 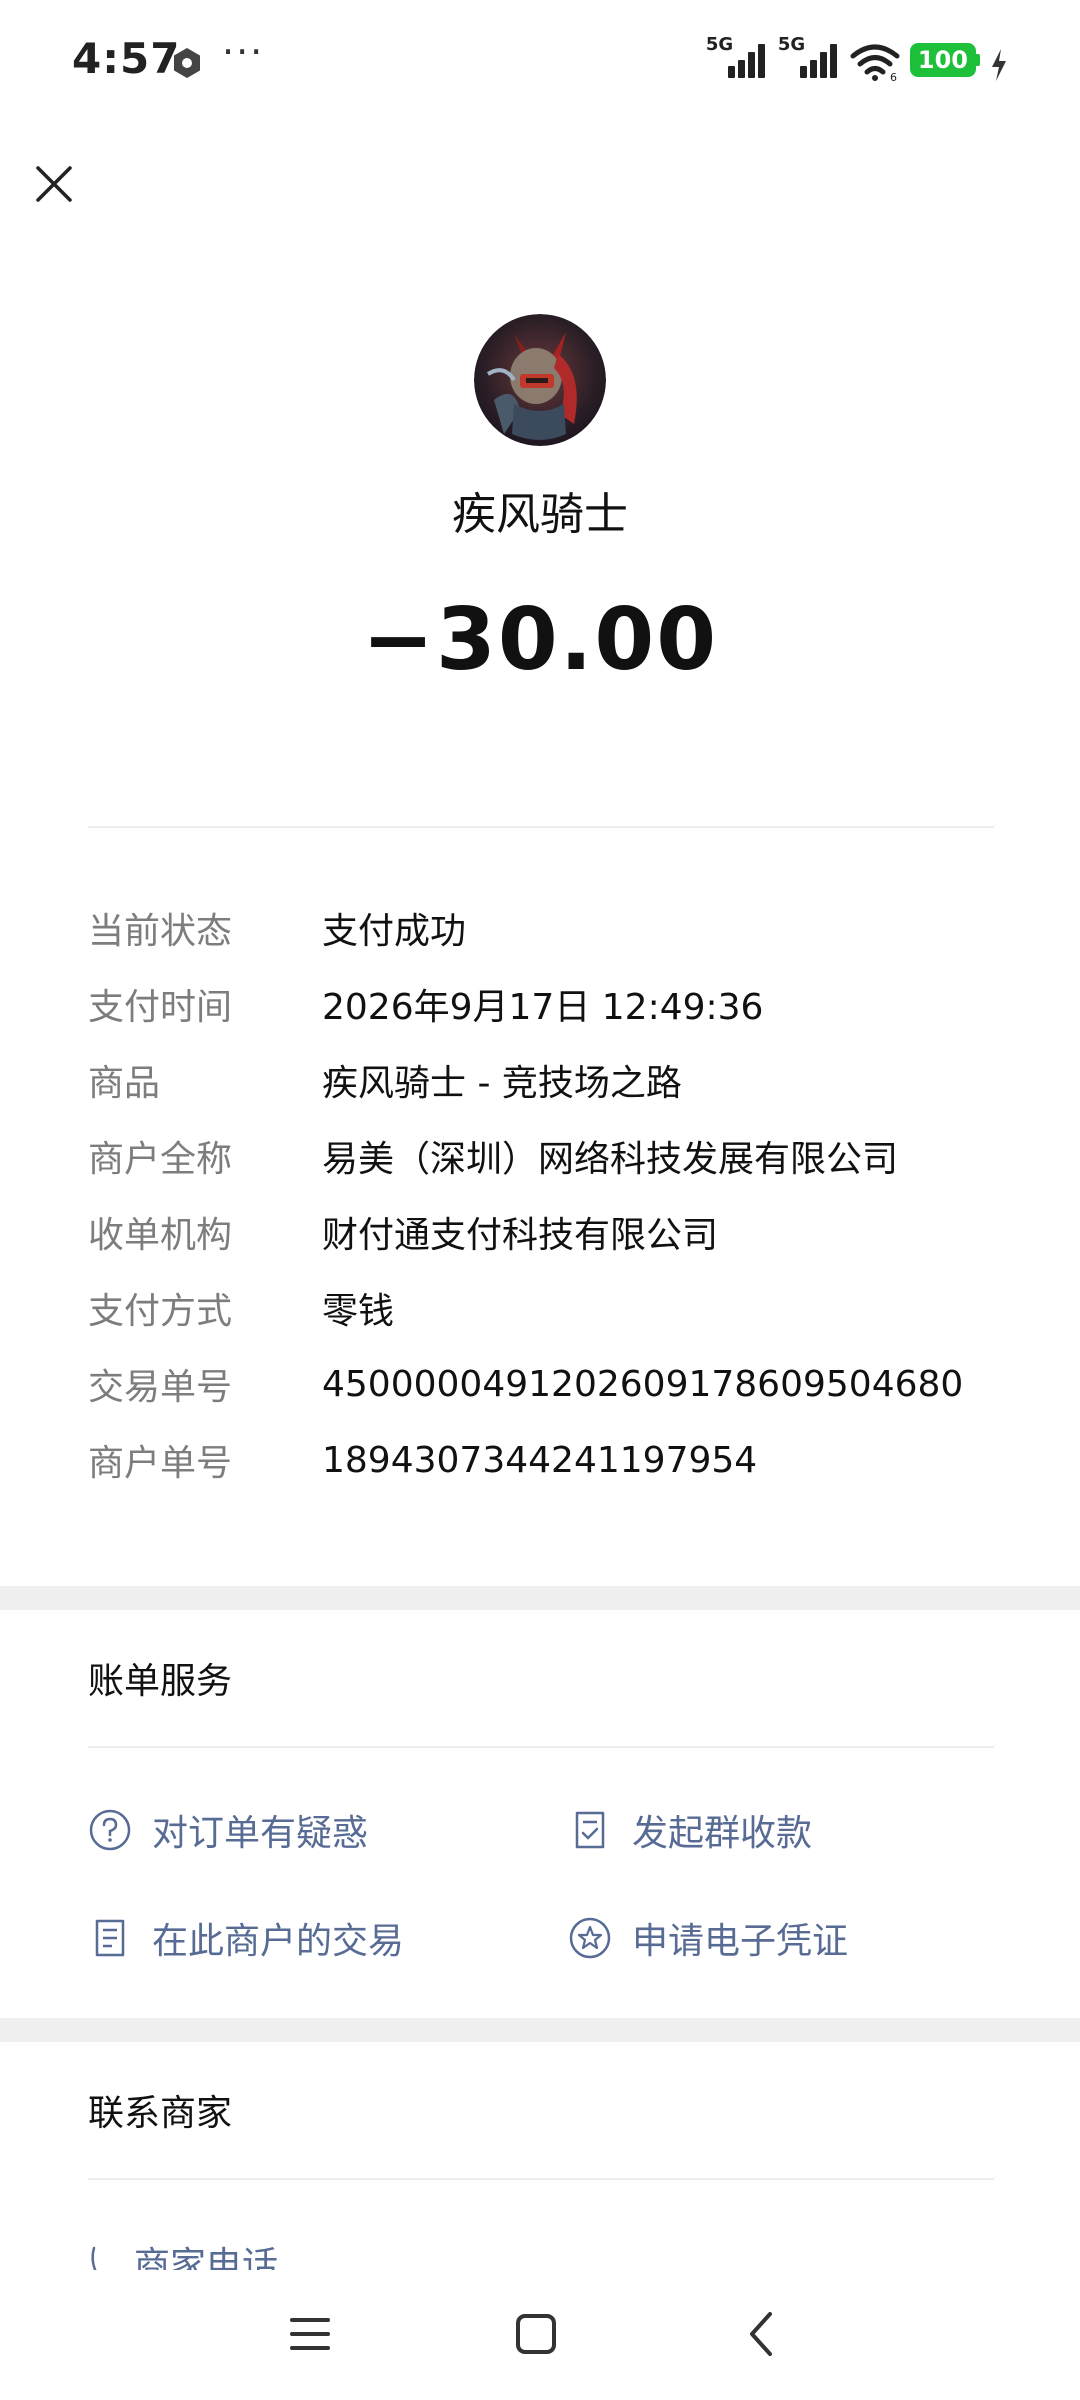 I want to click on star-circle-icon, so click(x=590, y=1938).